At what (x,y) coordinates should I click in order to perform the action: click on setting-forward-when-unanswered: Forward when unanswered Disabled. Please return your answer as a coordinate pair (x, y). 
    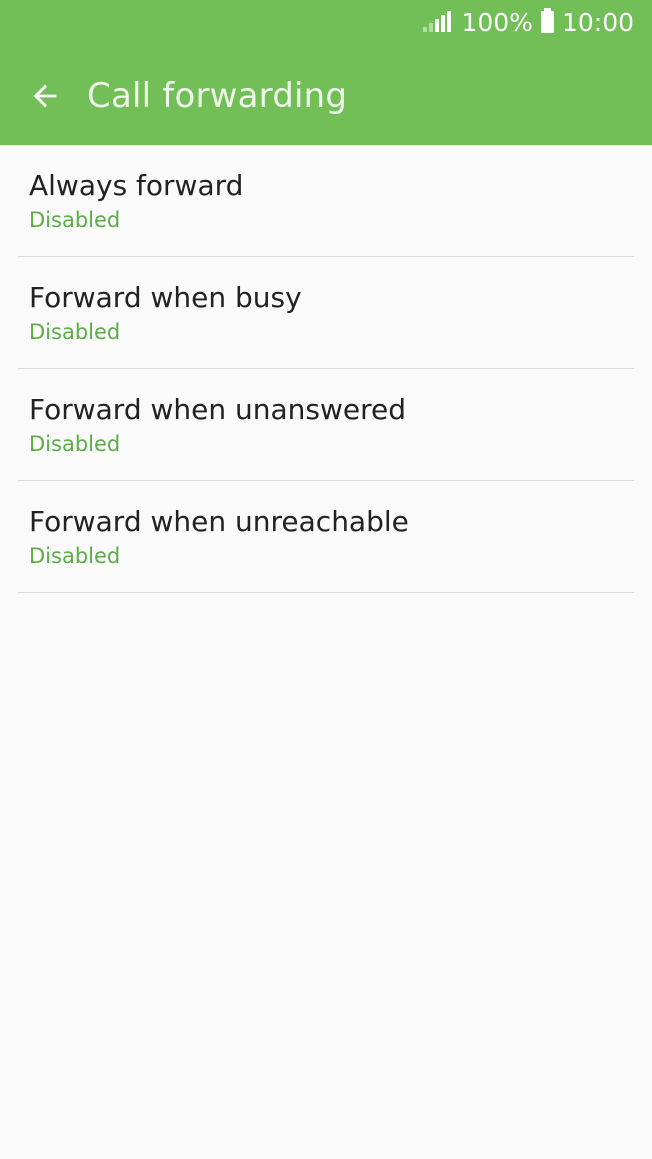
    Looking at the image, I should click on (326, 425).